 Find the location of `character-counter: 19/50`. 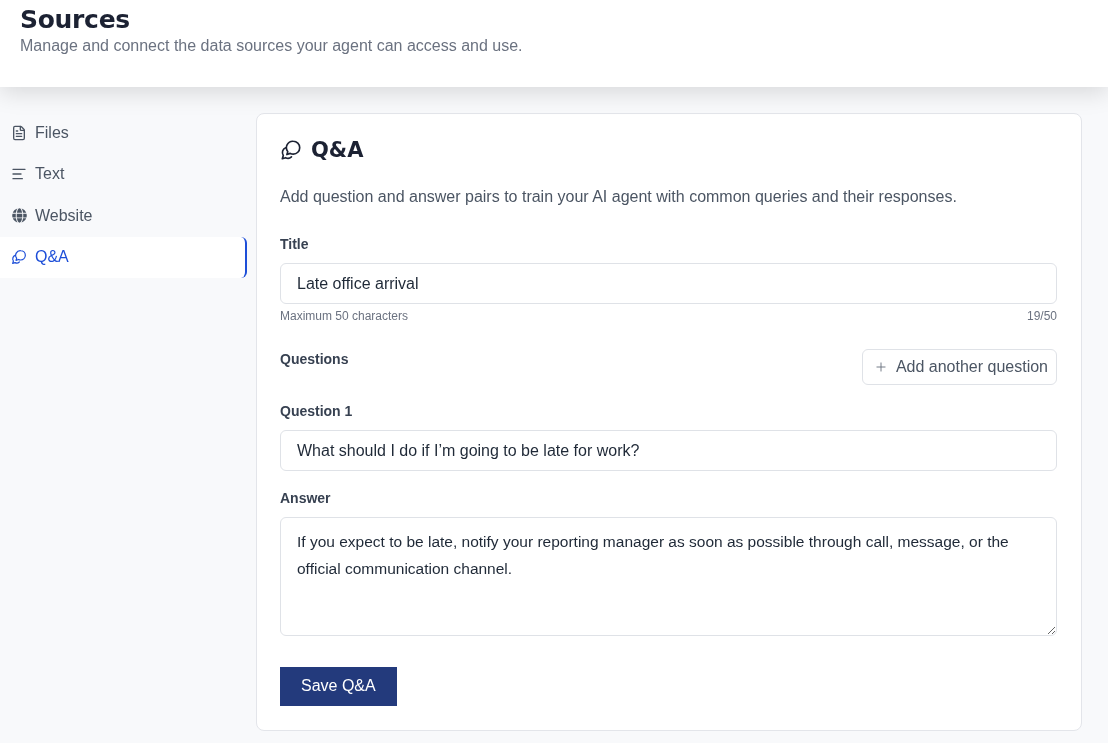

character-counter: 19/50 is located at coordinates (1041, 316).